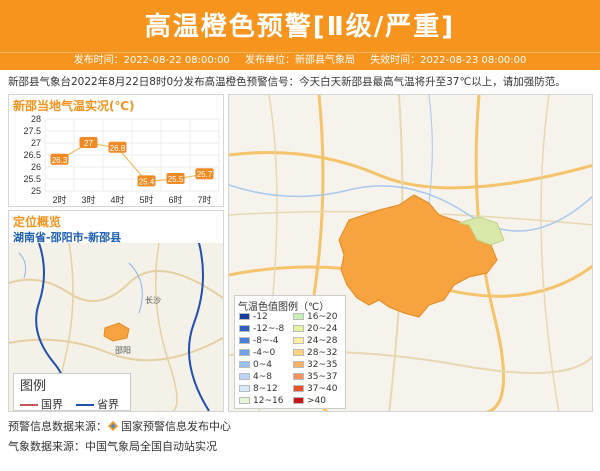  I want to click on color-legend-item: 28~32, so click(315, 353).